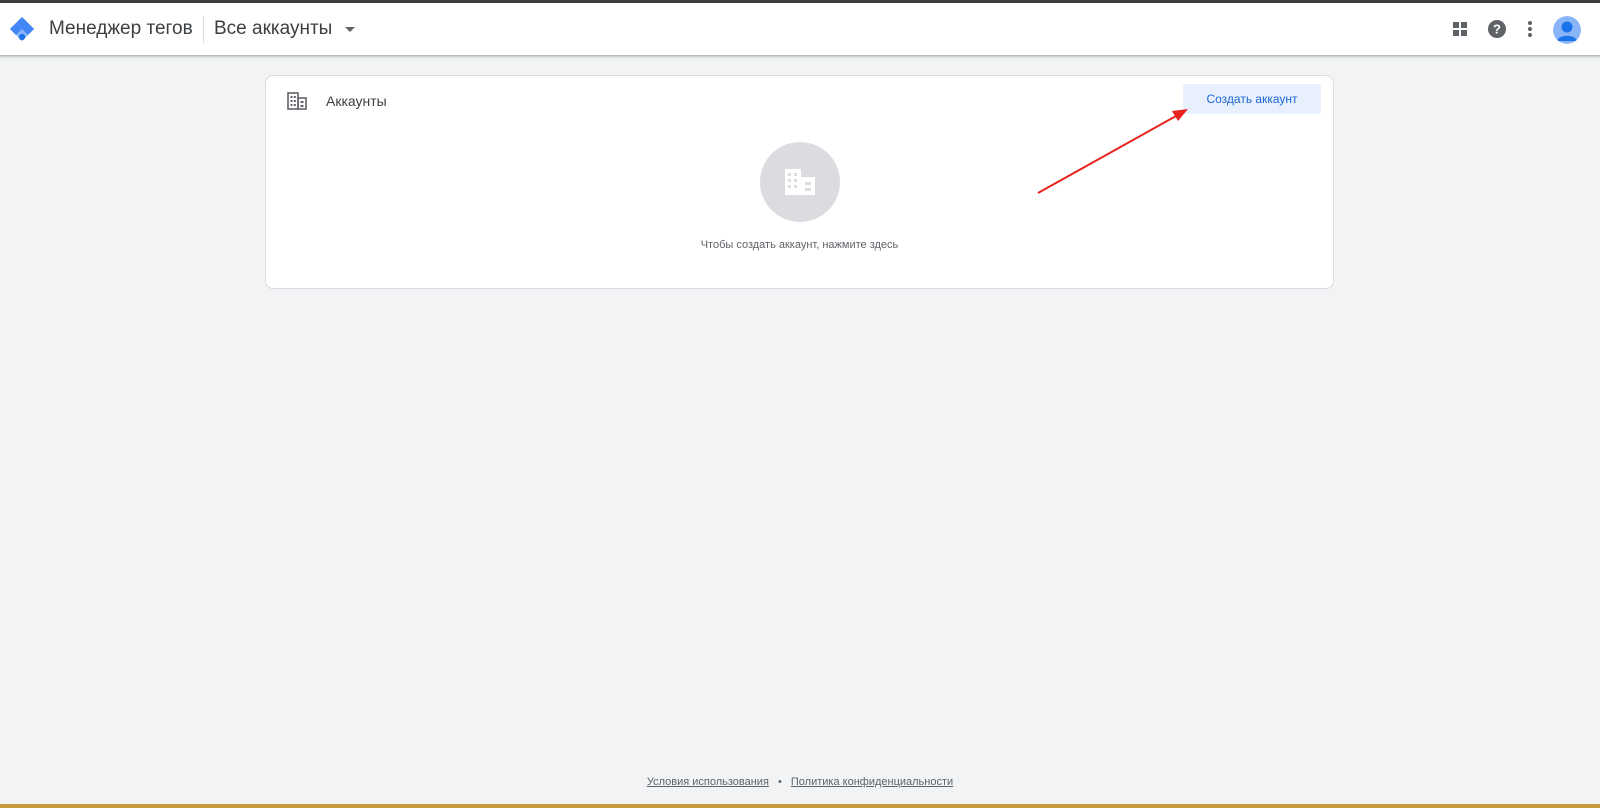 Image resolution: width=1600 pixels, height=808 pixels. Describe the element at coordinates (1530, 29) in the screenshot. I see `more-vert-icon` at that location.